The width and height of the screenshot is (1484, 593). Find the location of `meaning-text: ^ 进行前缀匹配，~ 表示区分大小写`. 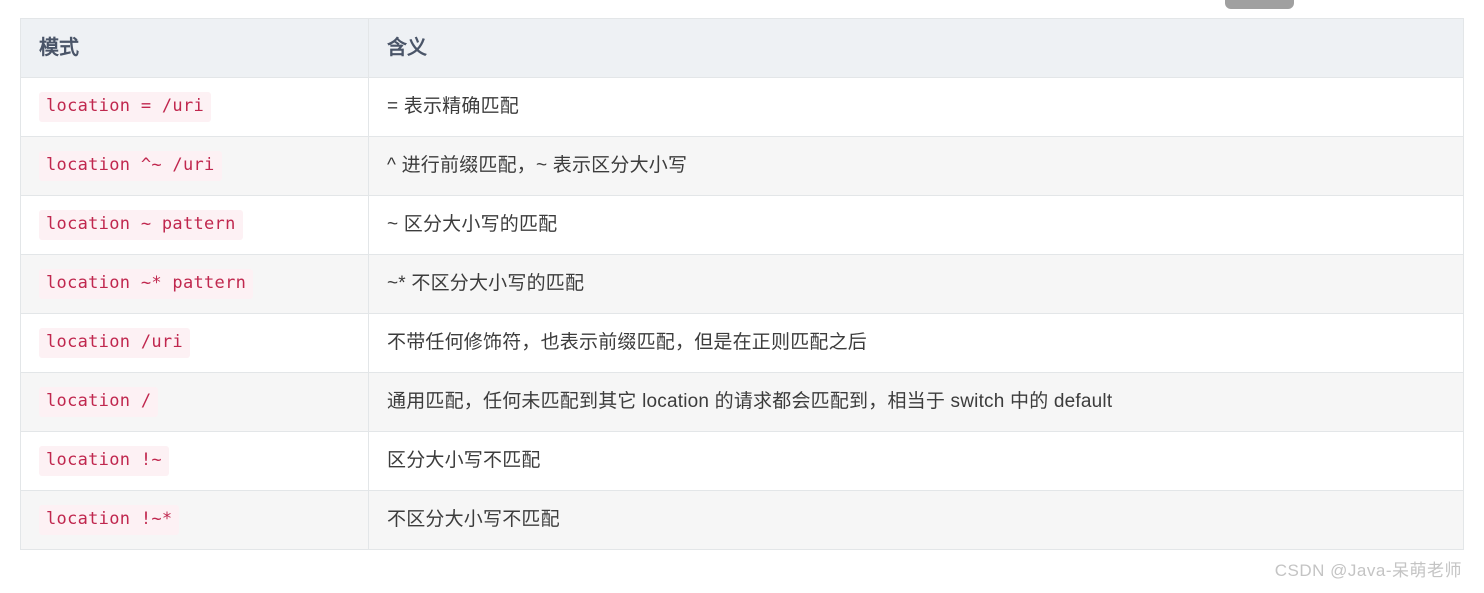

meaning-text: ^ 进行前缀匹配，~ 表示区分大小写 is located at coordinates (537, 165).